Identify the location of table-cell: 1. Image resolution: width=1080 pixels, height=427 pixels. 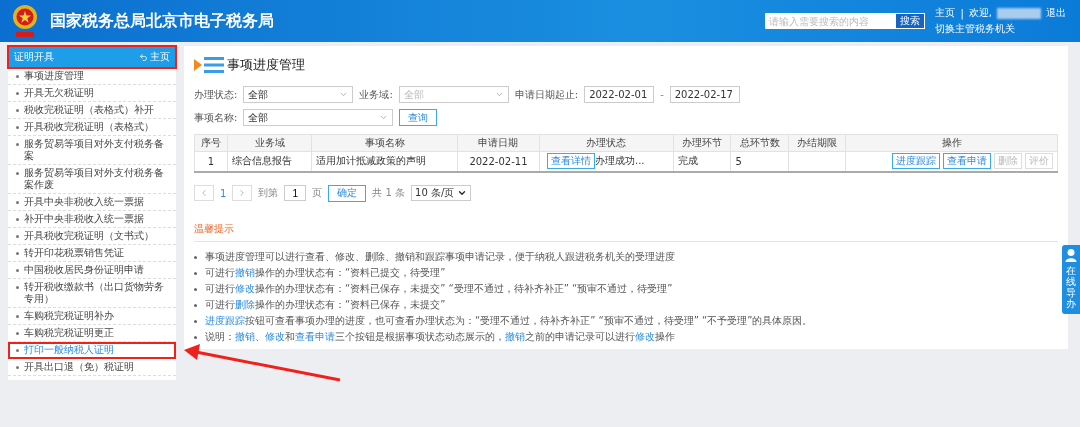
(211, 161).